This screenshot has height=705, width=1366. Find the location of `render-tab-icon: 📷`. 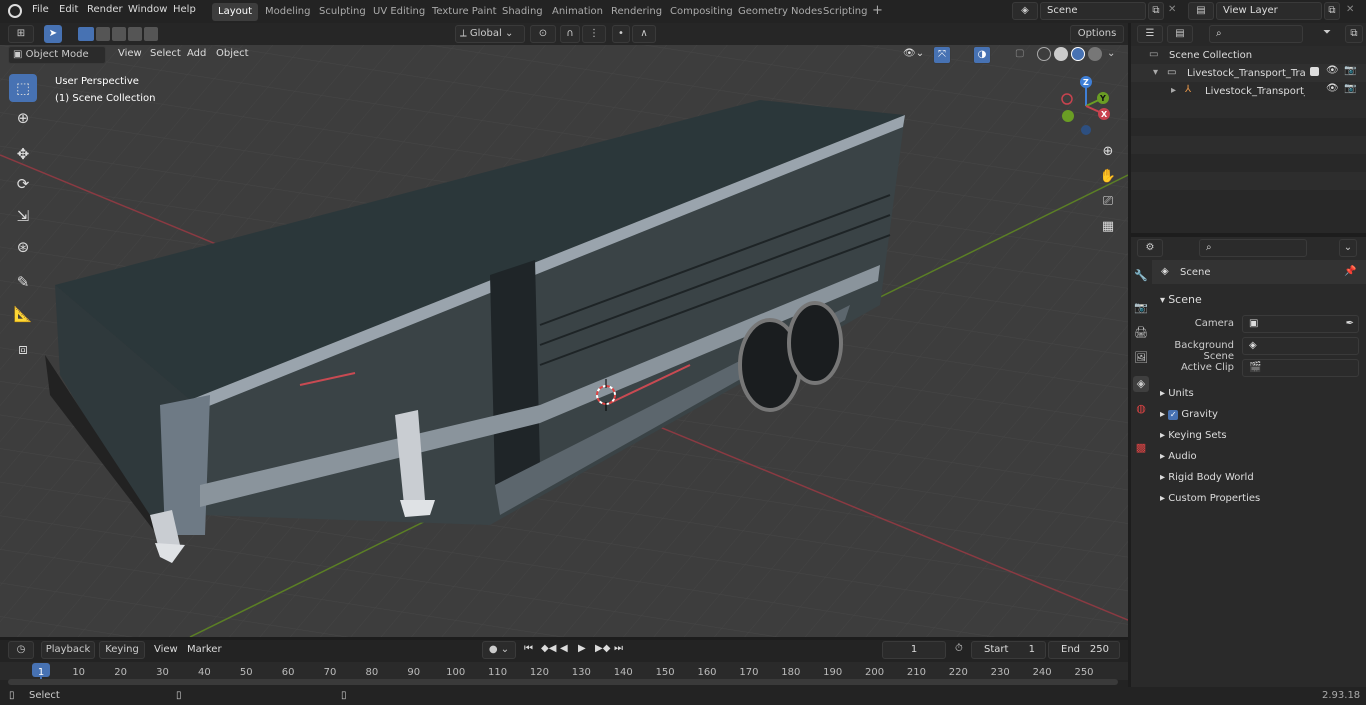

render-tab-icon: 📷 is located at coordinates (1141, 308).